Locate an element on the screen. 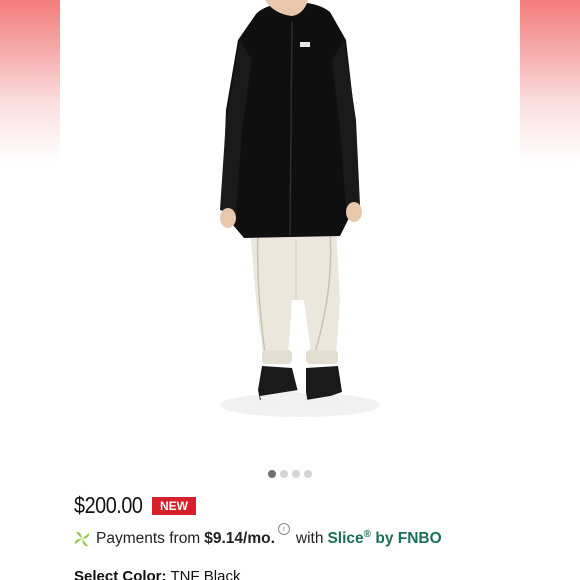 This screenshot has height=580, width=580. payment-amount: $9.14/mo. is located at coordinates (239, 538).